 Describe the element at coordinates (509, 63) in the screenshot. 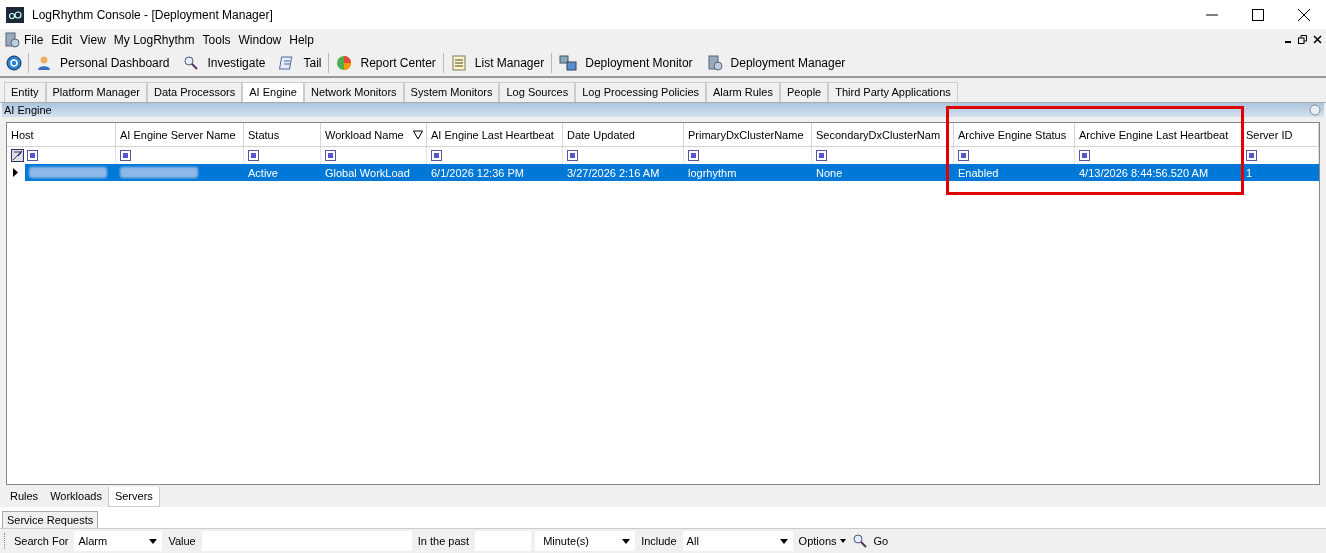

I see `toolbar-button: List Manager` at that location.